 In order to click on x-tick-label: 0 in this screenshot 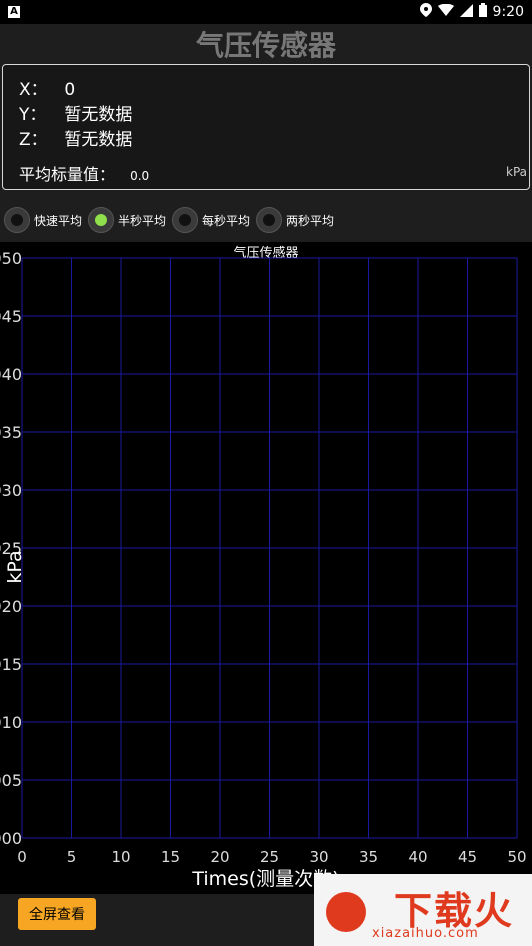, I will do `click(22, 857)`.